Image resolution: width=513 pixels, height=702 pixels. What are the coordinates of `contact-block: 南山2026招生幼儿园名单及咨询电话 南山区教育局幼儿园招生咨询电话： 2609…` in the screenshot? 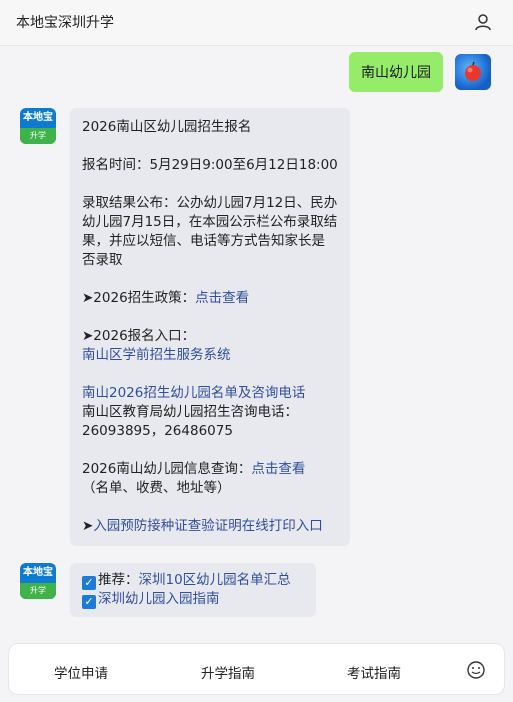 It's located at (210, 412).